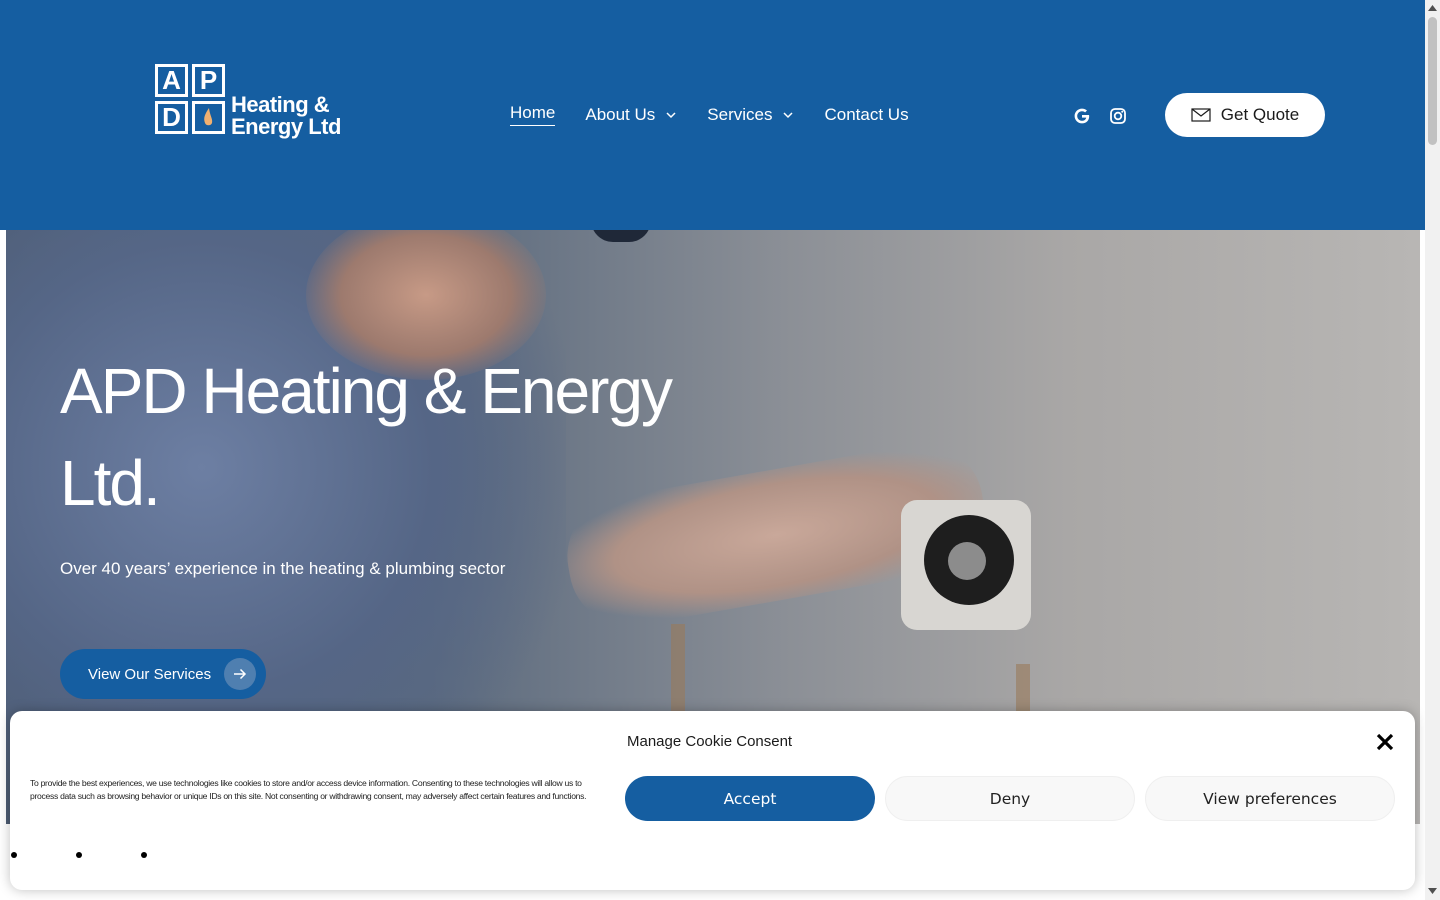  What do you see at coordinates (967, 561) in the screenshot?
I see `hero-photo-dial-center` at bounding box center [967, 561].